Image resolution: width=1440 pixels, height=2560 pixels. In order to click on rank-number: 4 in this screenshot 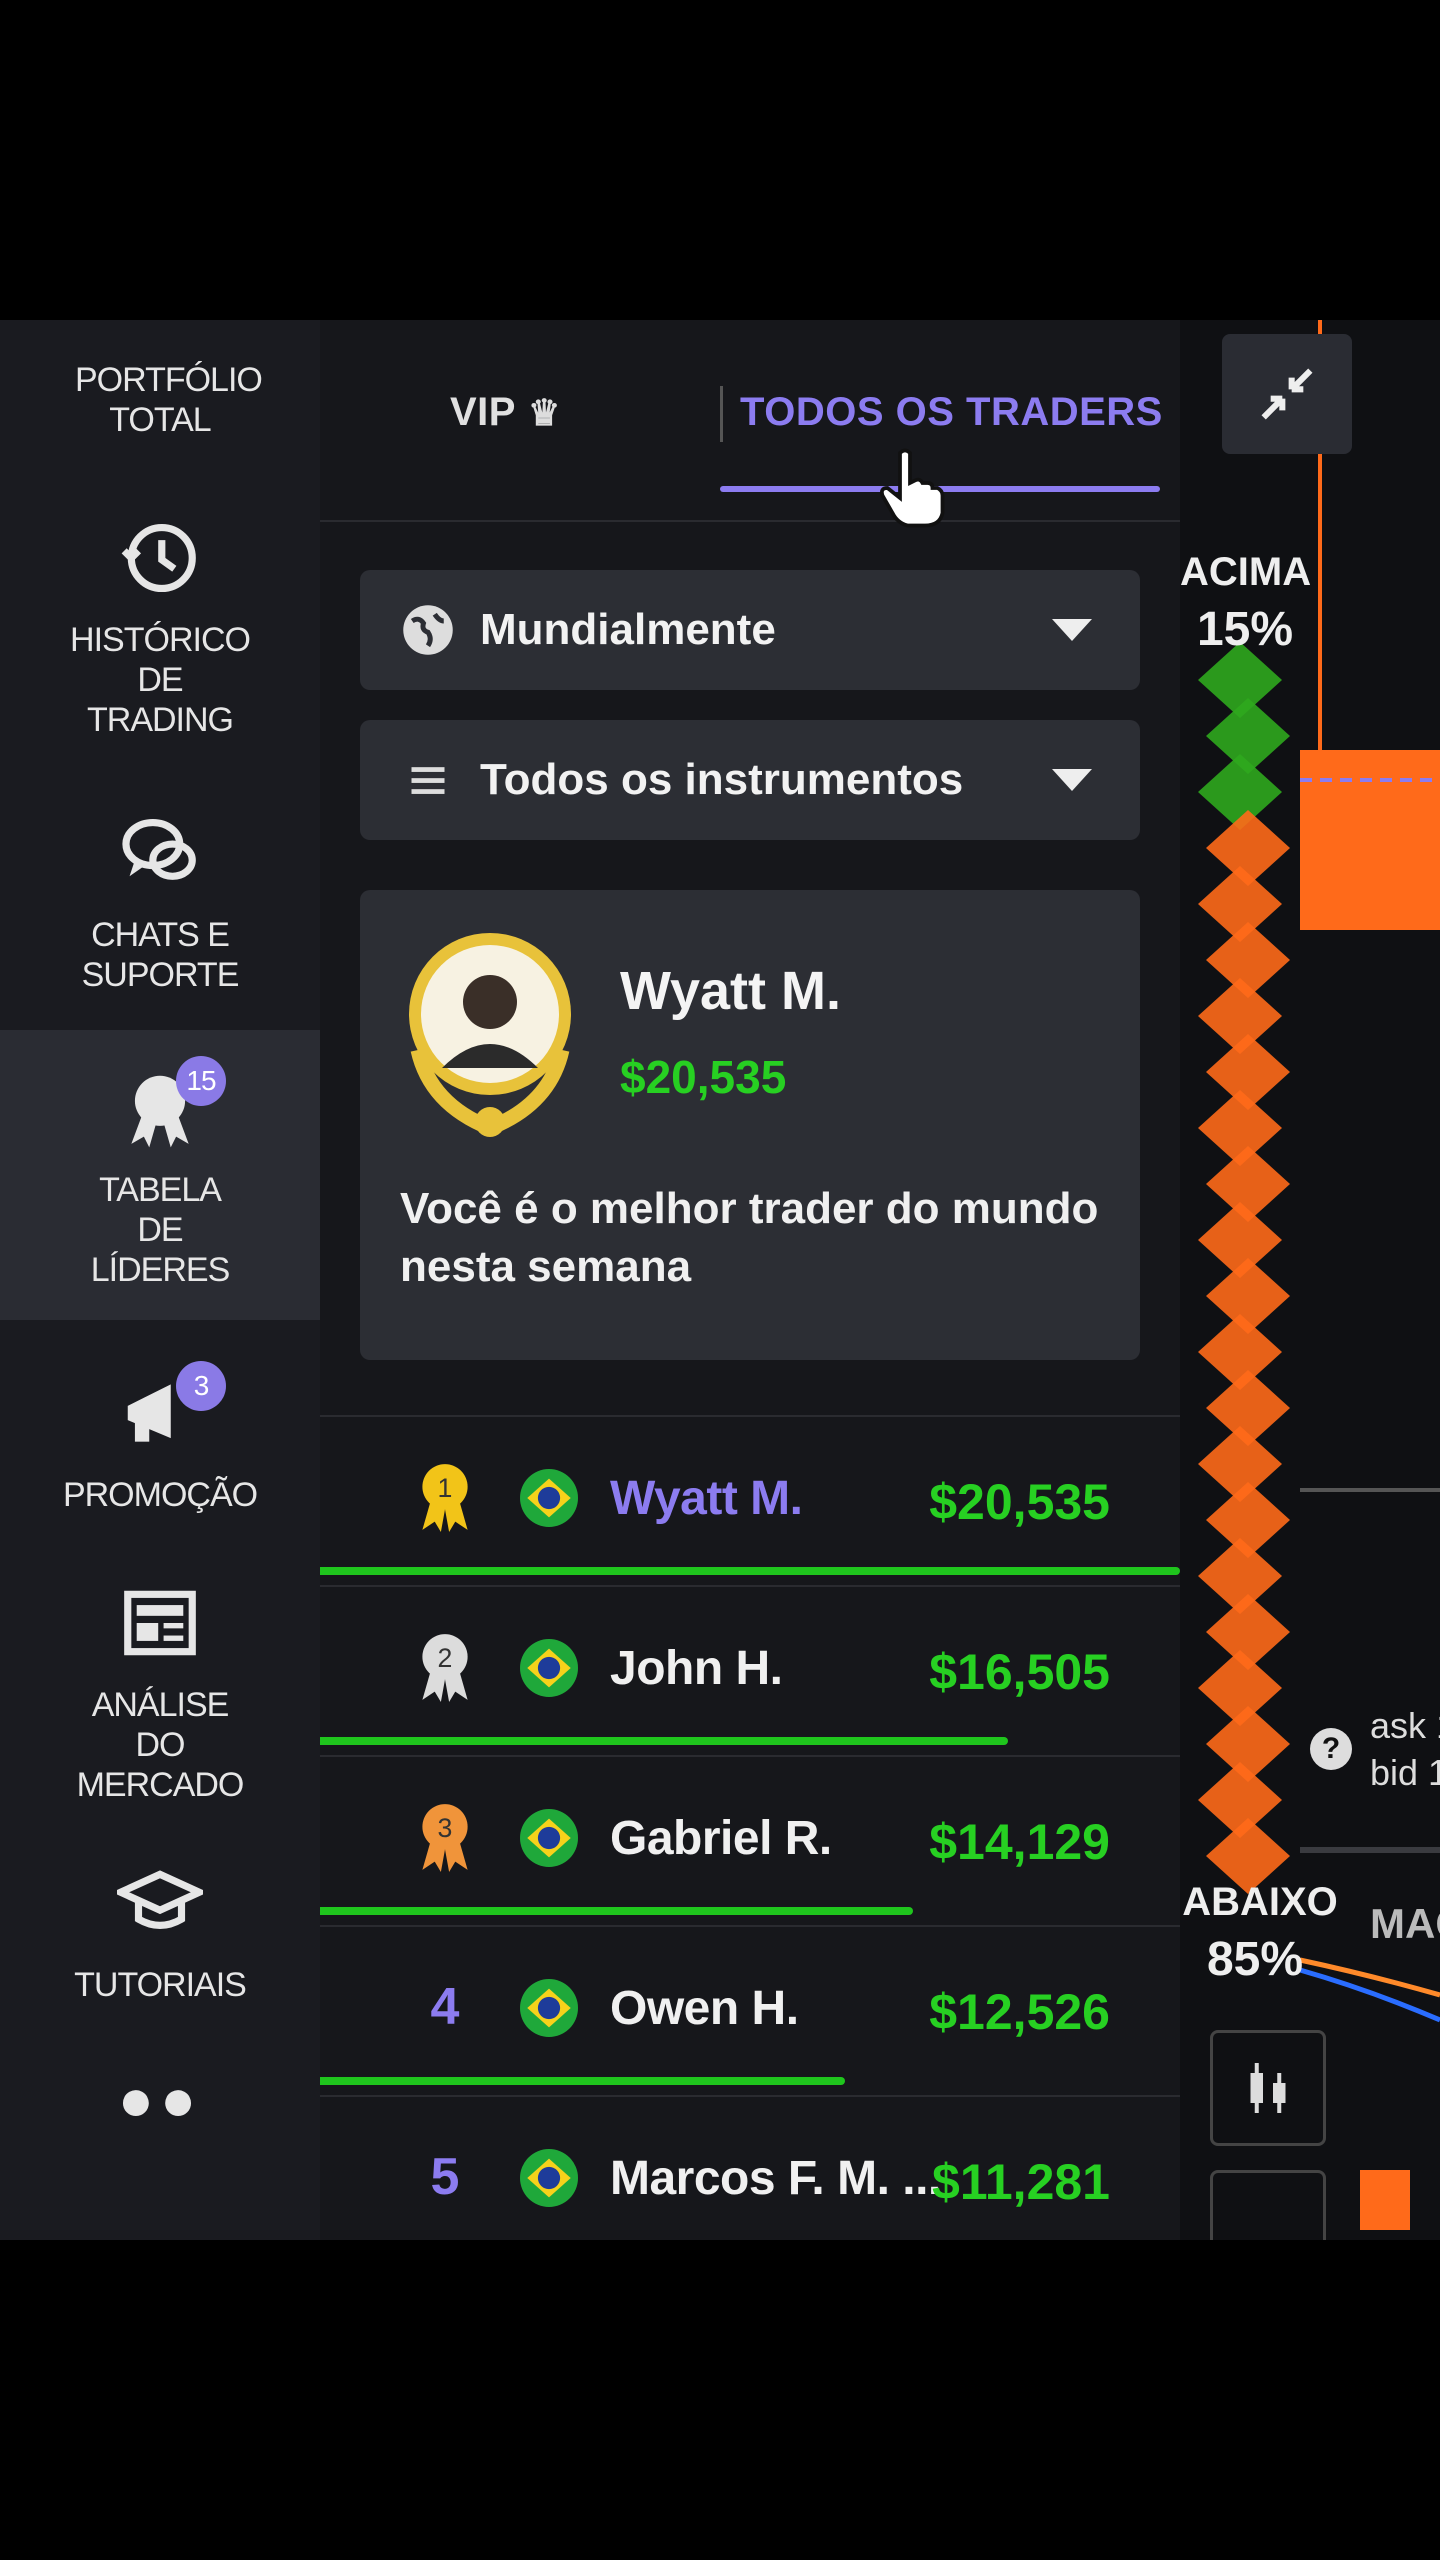, I will do `click(445, 2007)`.